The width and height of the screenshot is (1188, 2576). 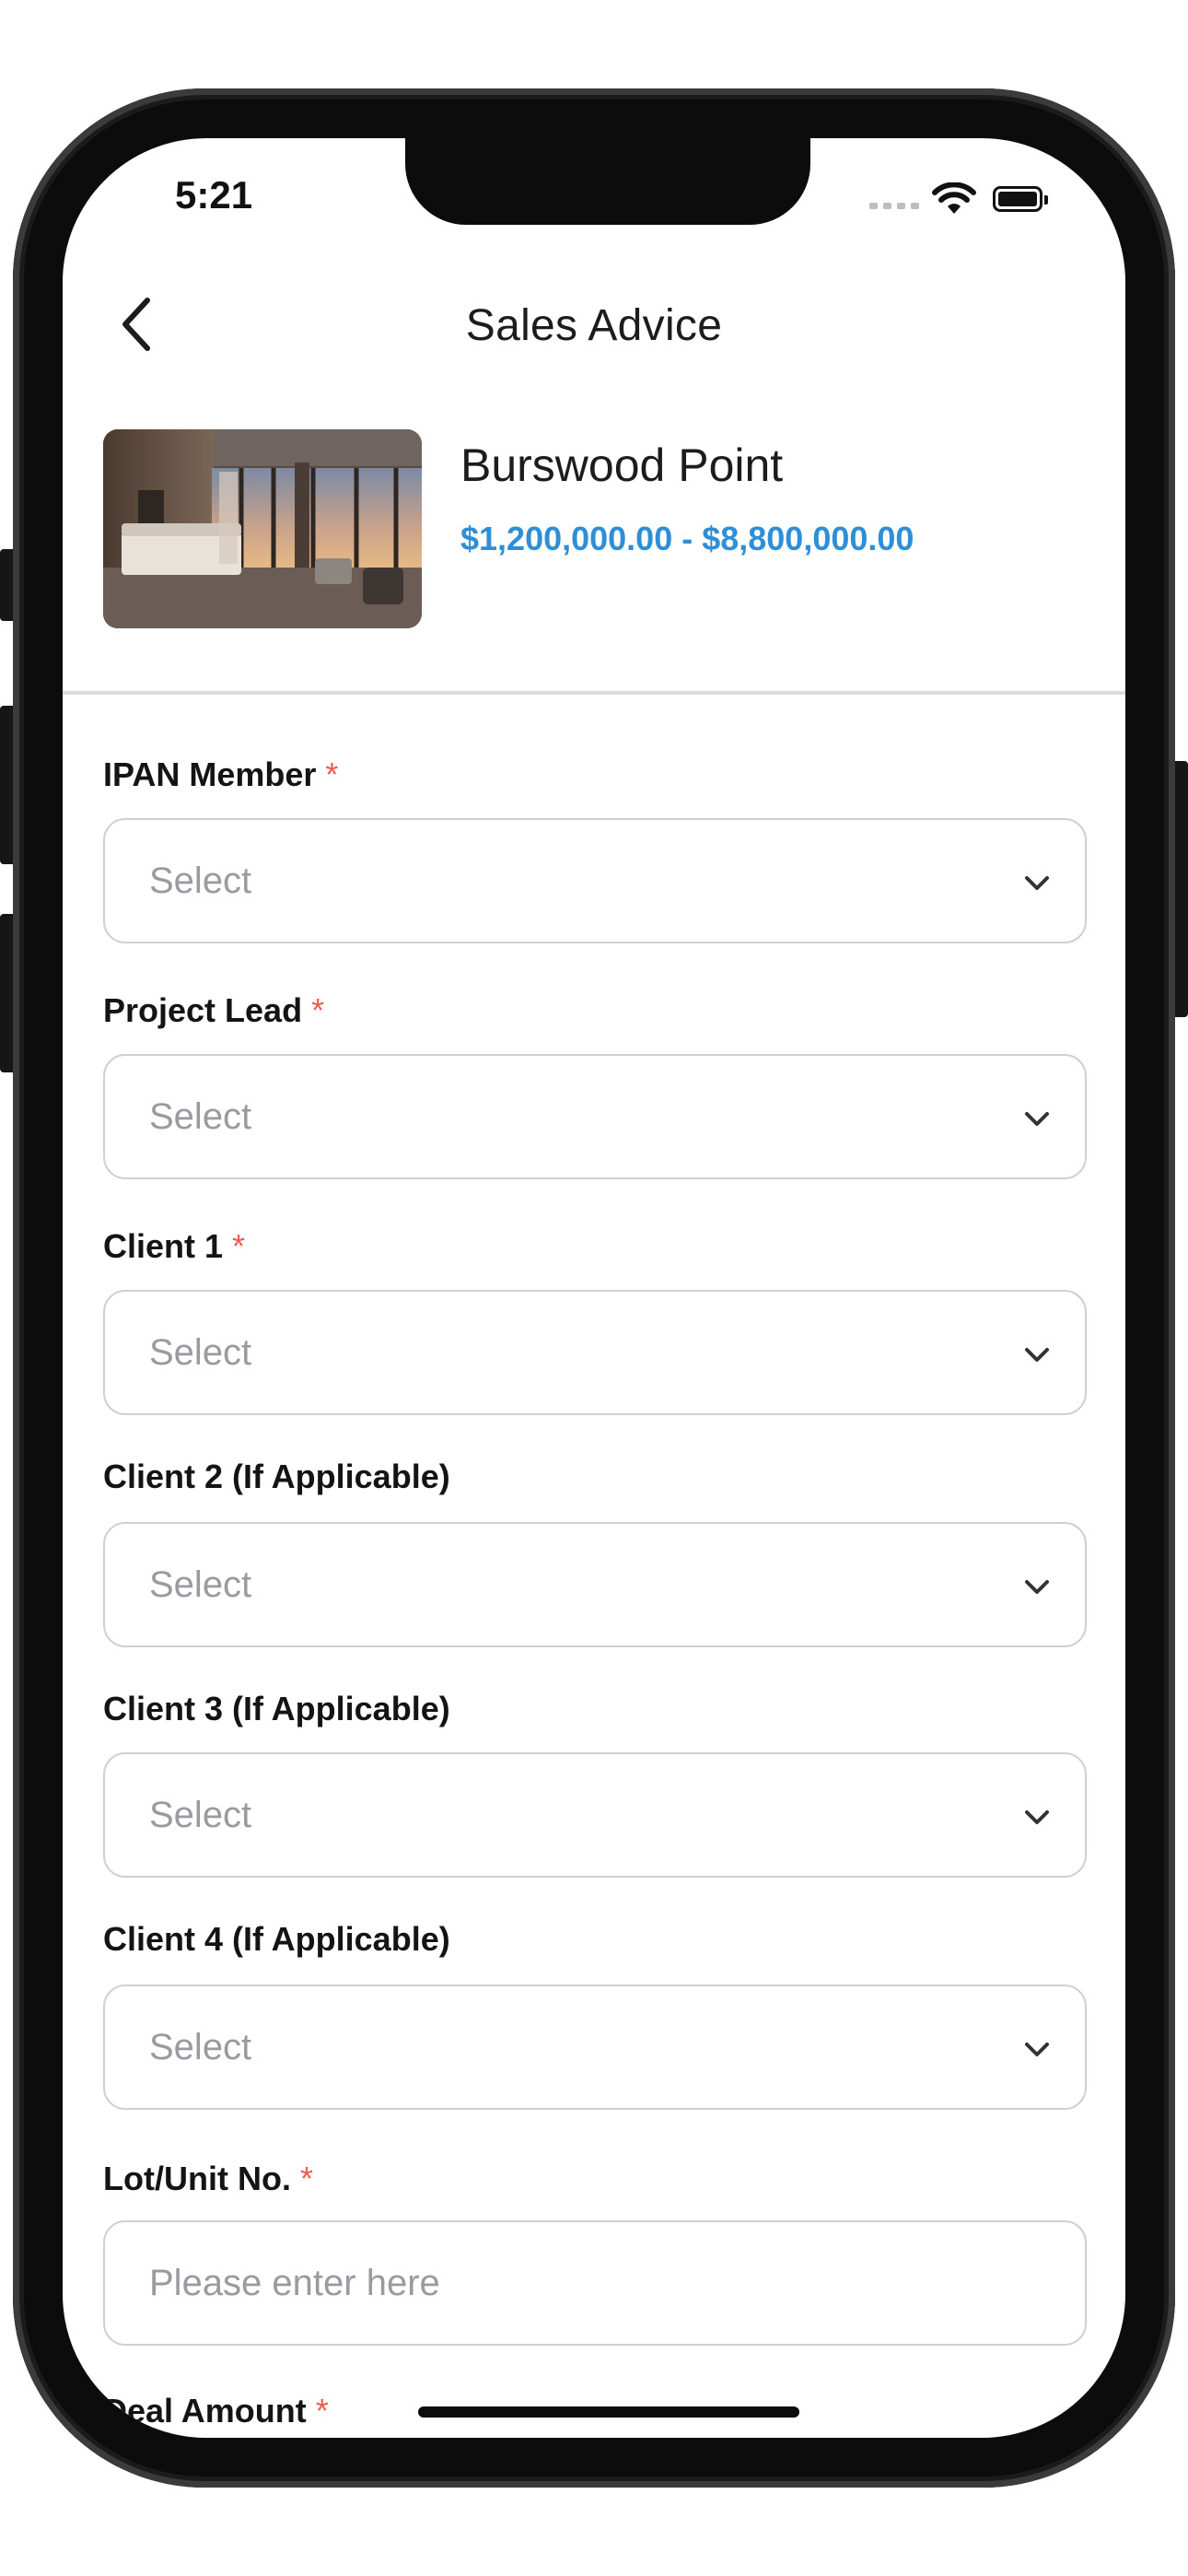 What do you see at coordinates (174, 1246) in the screenshot?
I see `label-client-1: Client 1 *` at bounding box center [174, 1246].